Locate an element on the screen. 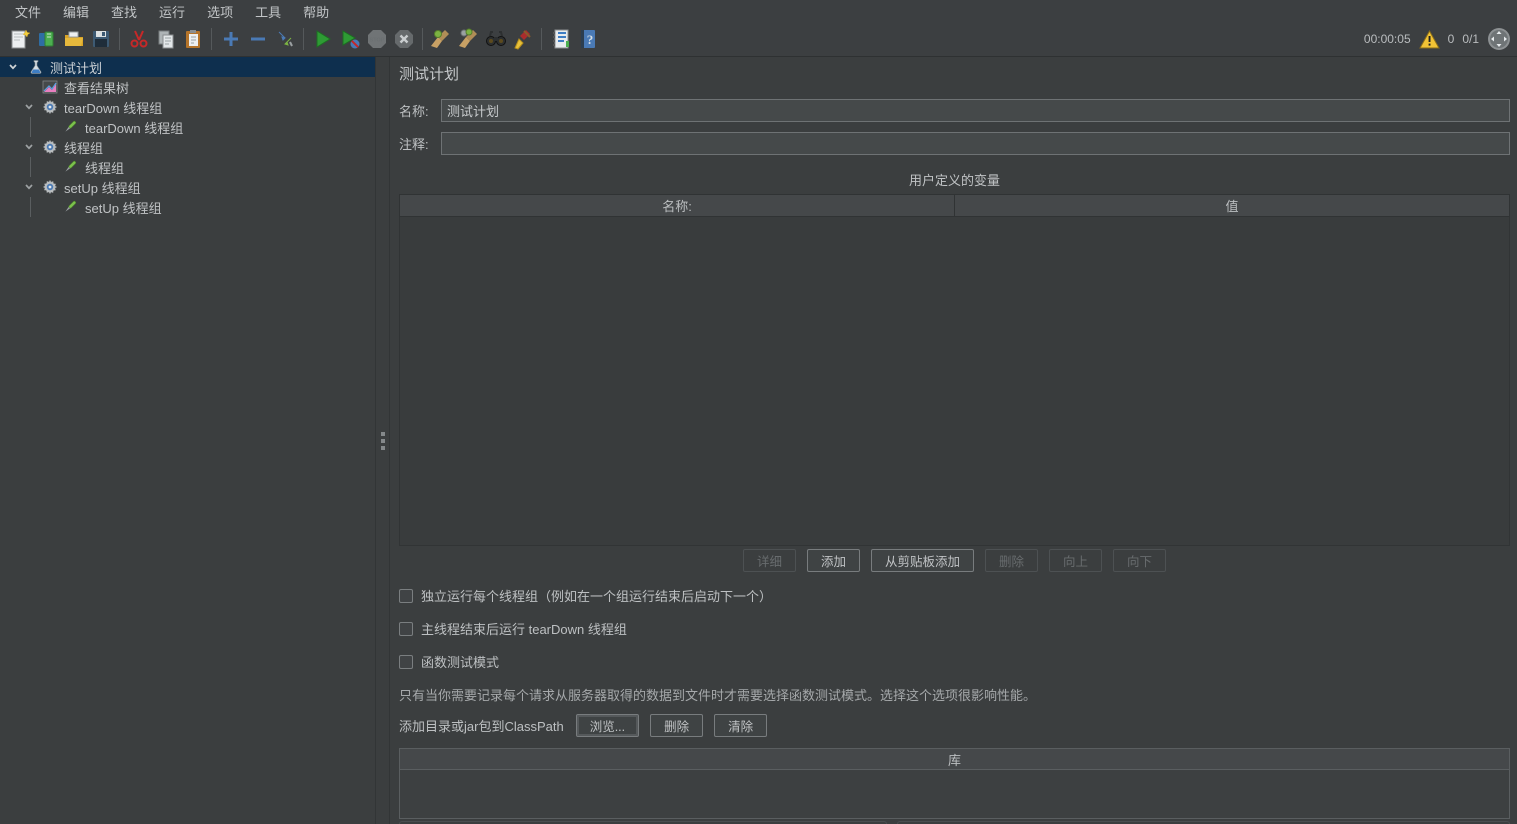  menu-run: 运行 is located at coordinates (172, 11).